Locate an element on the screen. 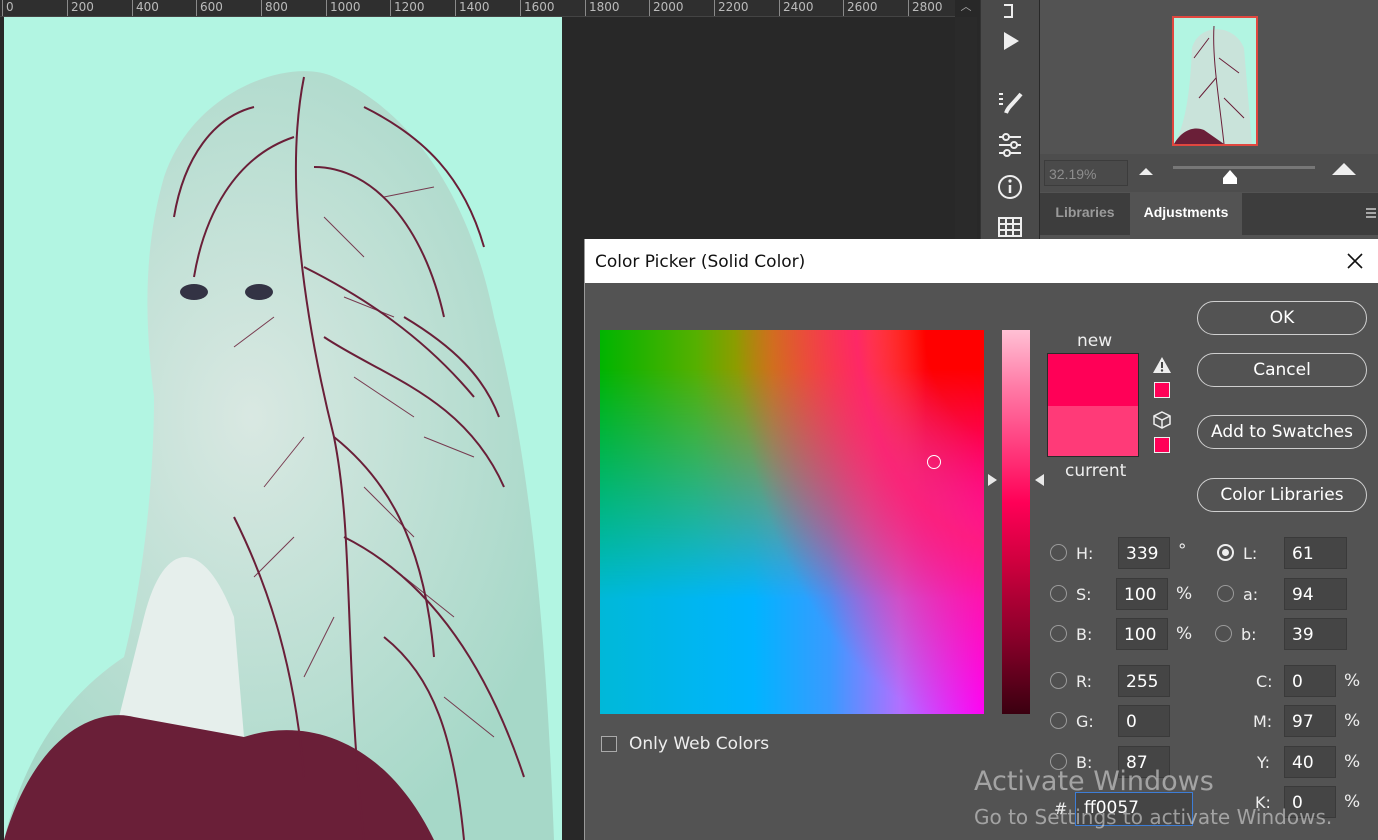  cancel-button: Cancel is located at coordinates (1282, 370).